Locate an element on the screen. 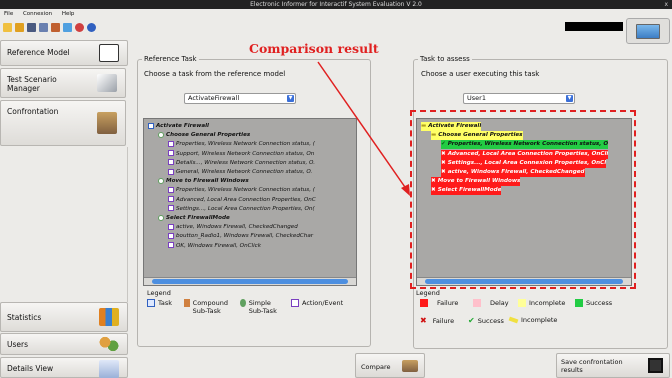  compare-label: Compare is located at coordinates (376, 367).